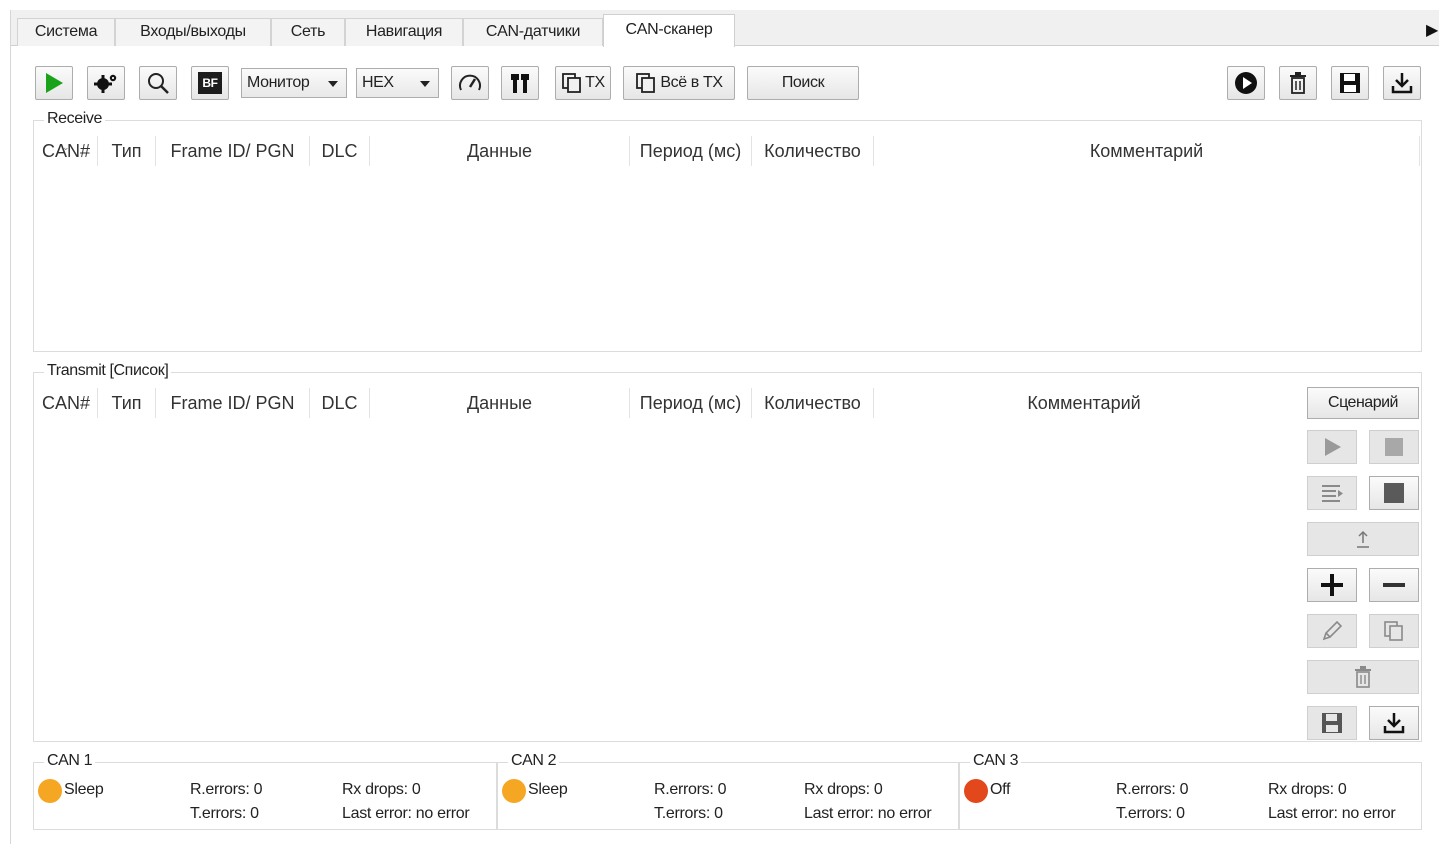  I want to click on save-transmit-button, so click(1332, 723).